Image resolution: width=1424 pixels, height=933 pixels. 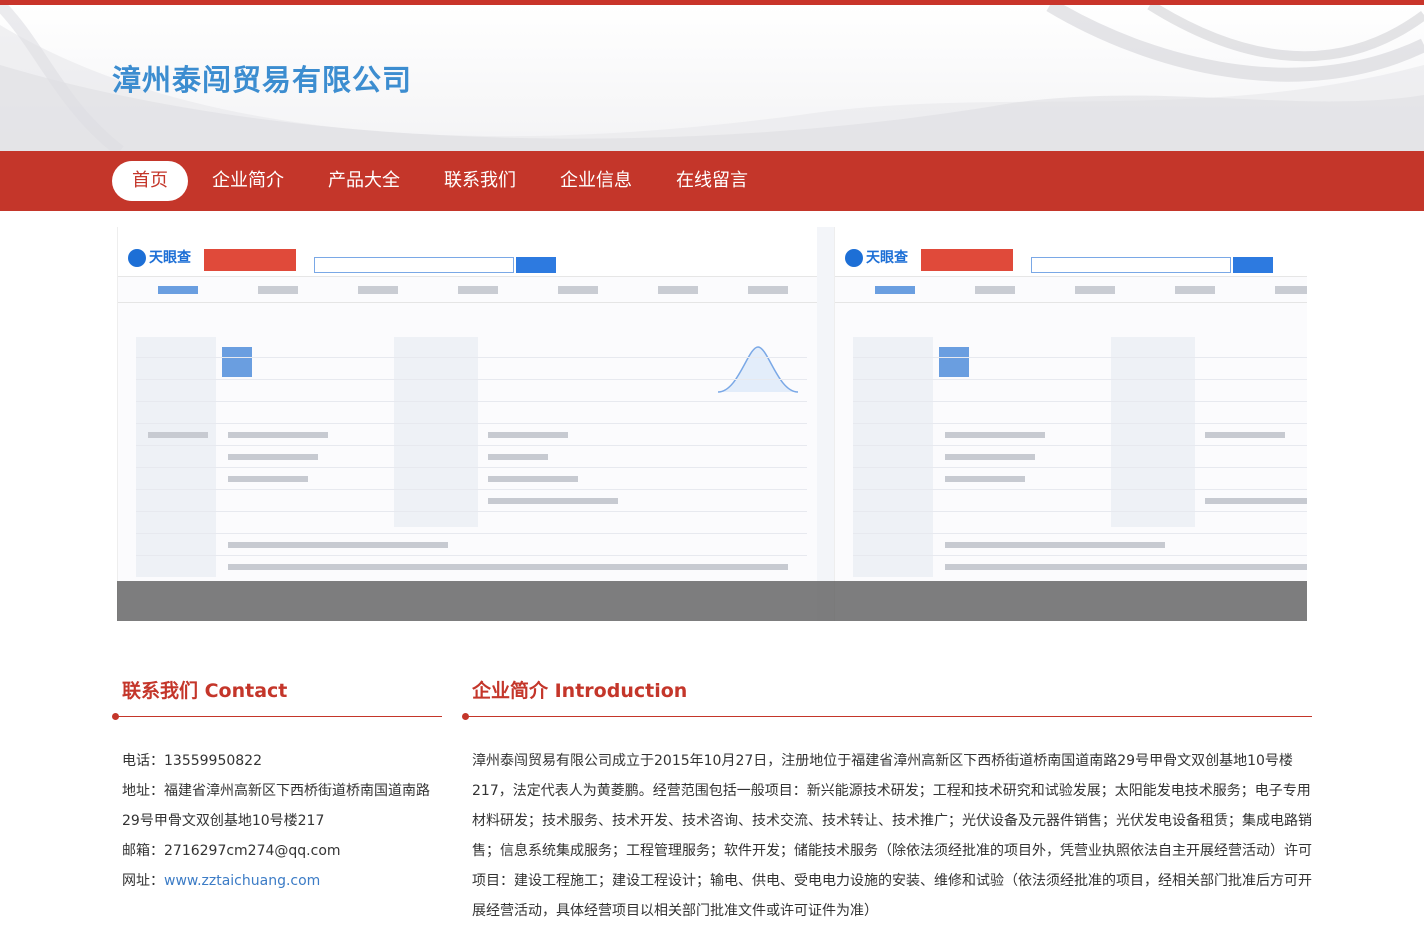 What do you see at coordinates (248, 181) in the screenshot?
I see `nav-item-about: 企业简介` at bounding box center [248, 181].